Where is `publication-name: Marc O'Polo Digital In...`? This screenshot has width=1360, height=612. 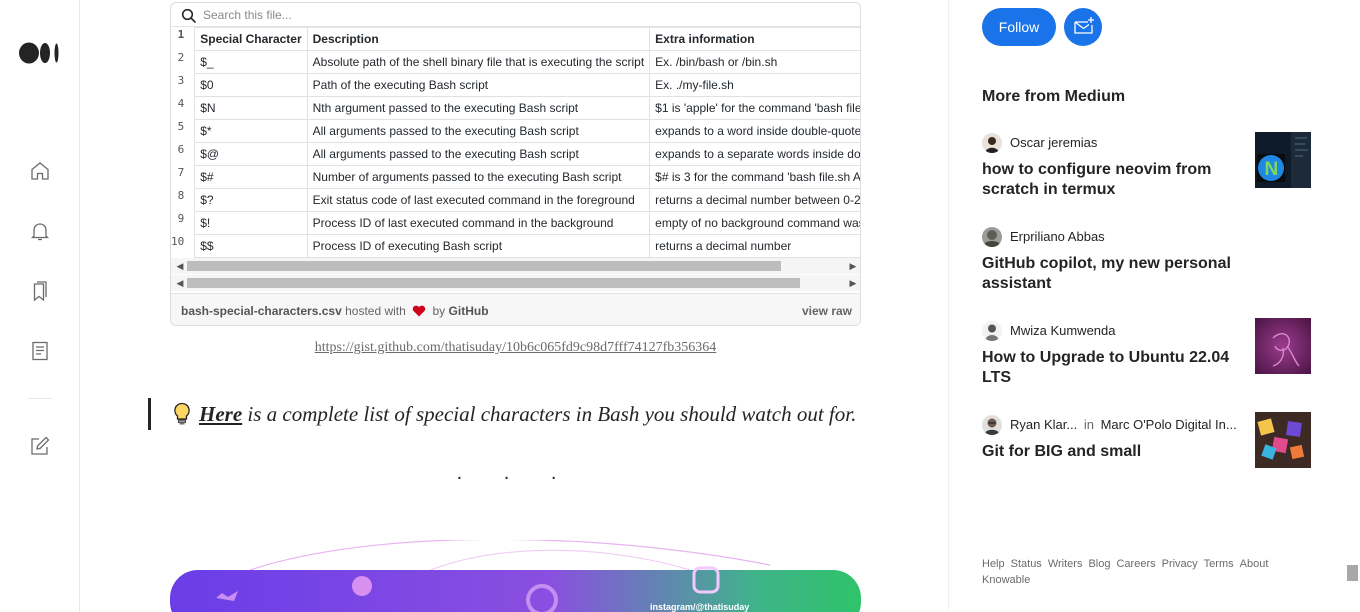
publication-name: Marc O'Polo Digital In... is located at coordinates (1169, 424).